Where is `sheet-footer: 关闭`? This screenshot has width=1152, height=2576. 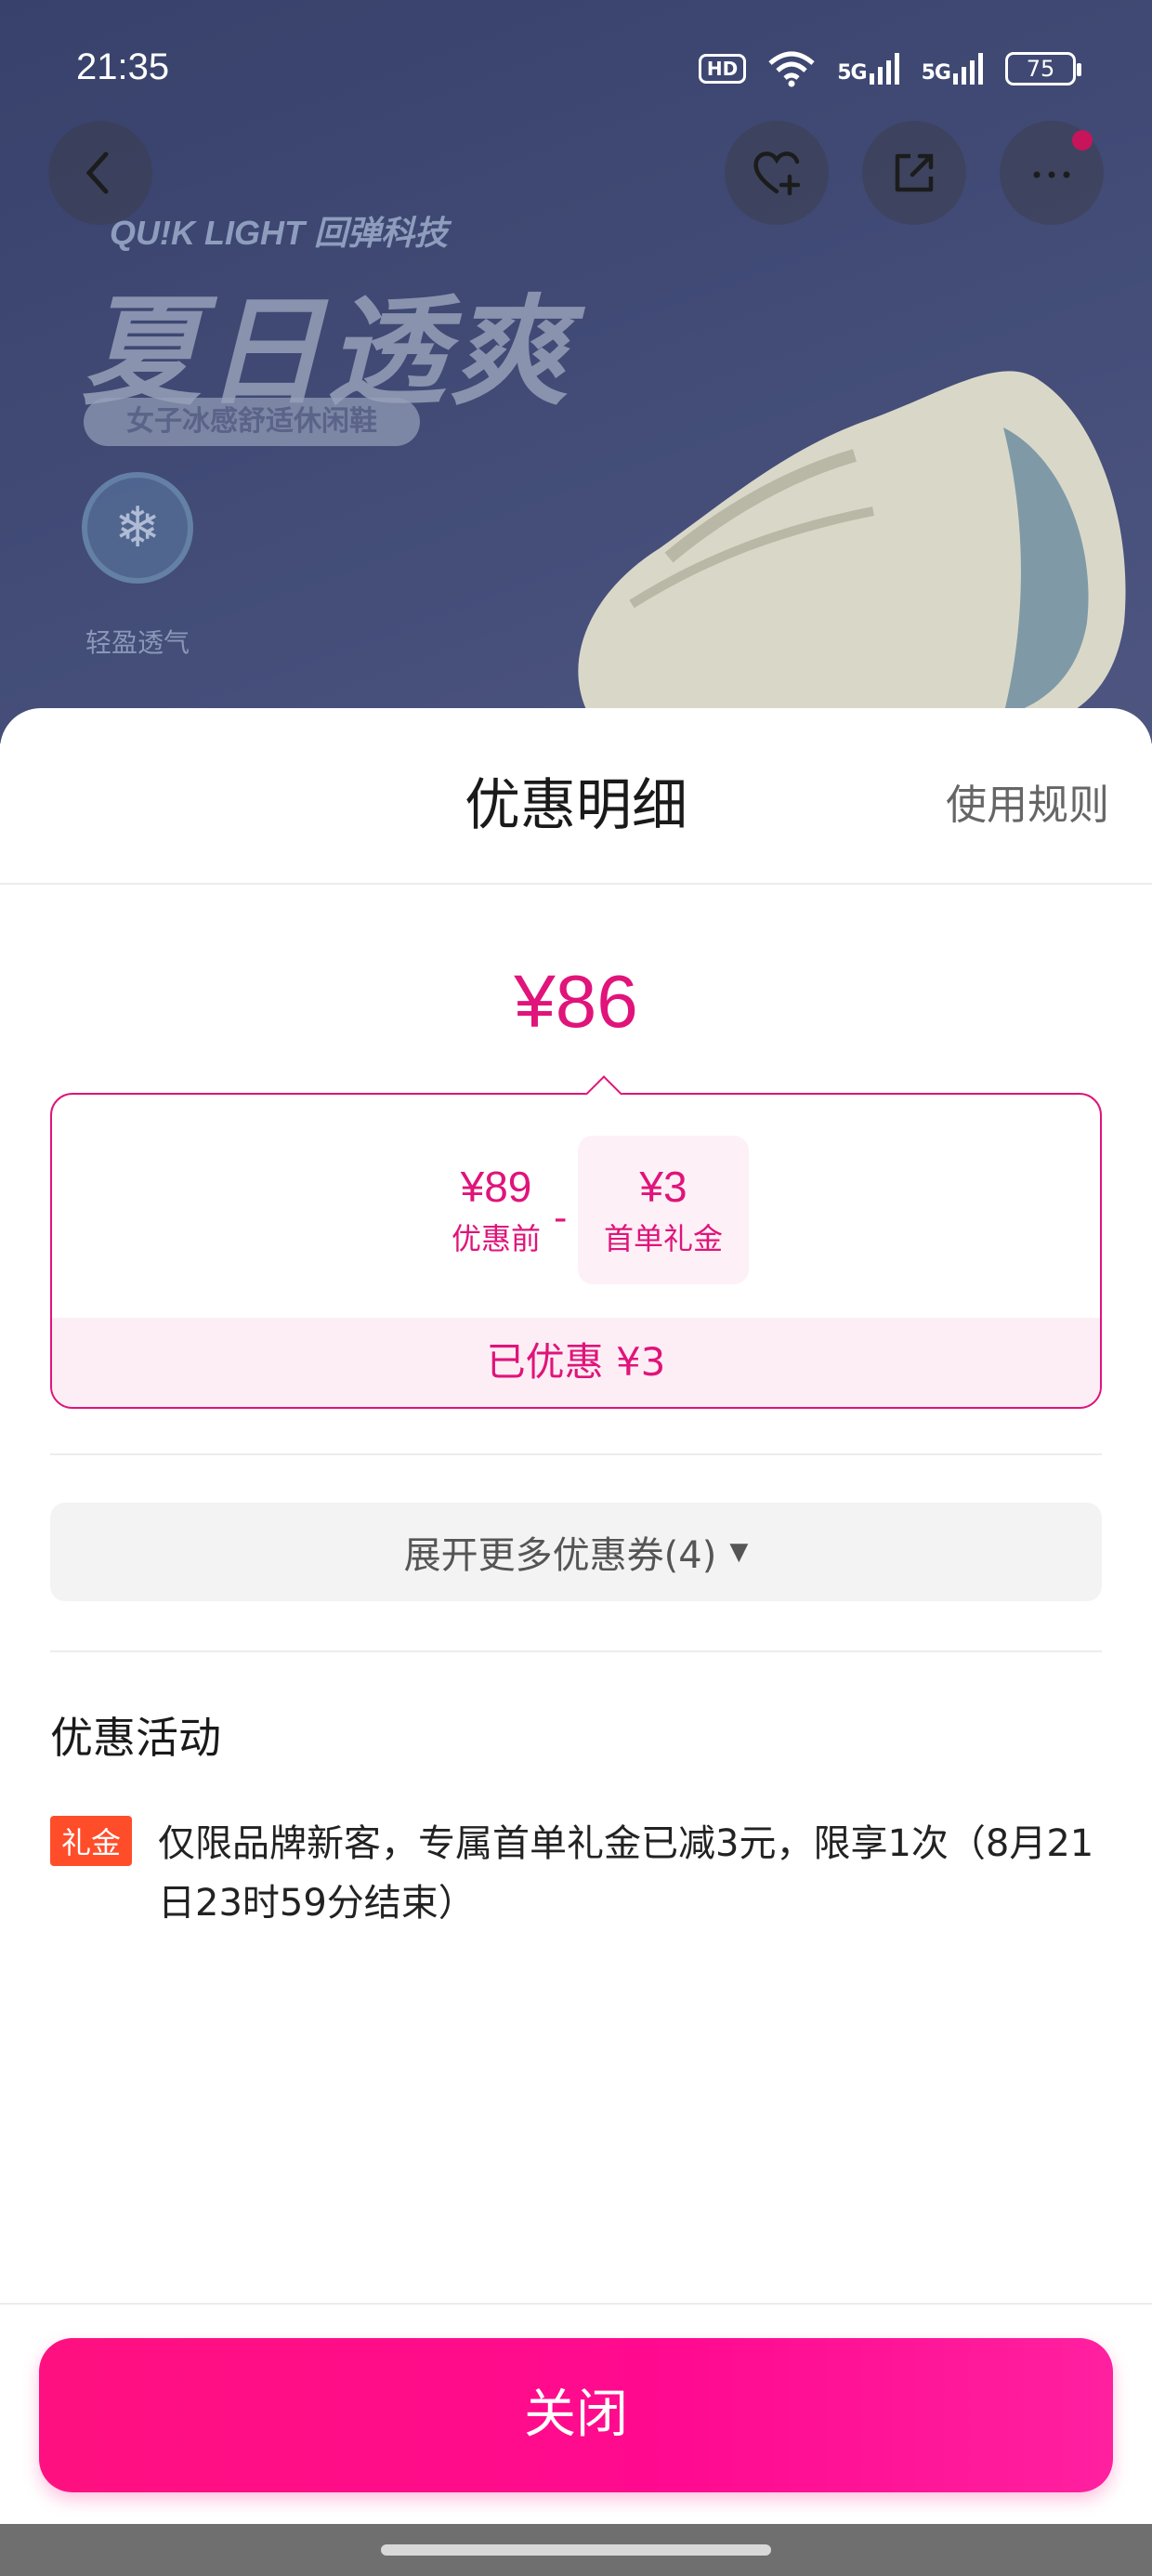 sheet-footer: 关闭 is located at coordinates (576, 2439).